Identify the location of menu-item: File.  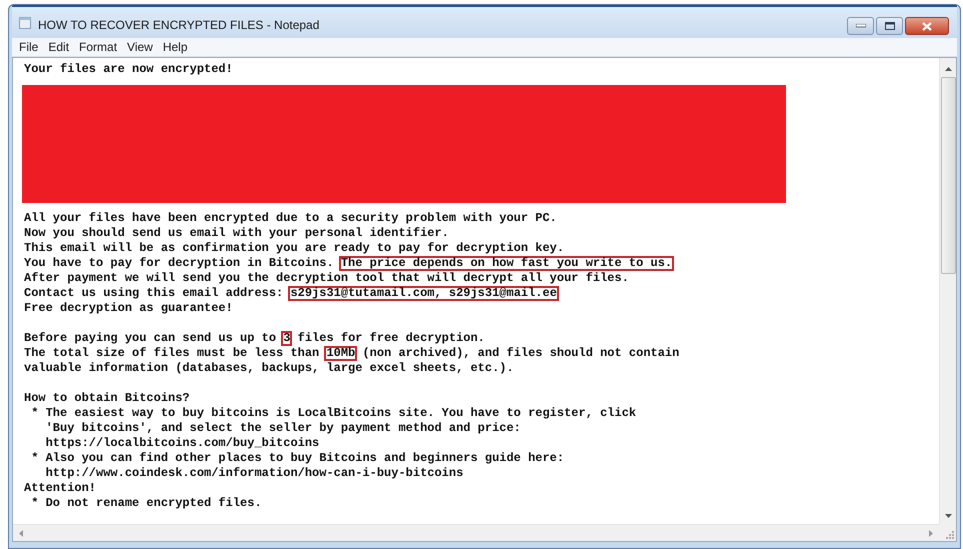
(29, 47).